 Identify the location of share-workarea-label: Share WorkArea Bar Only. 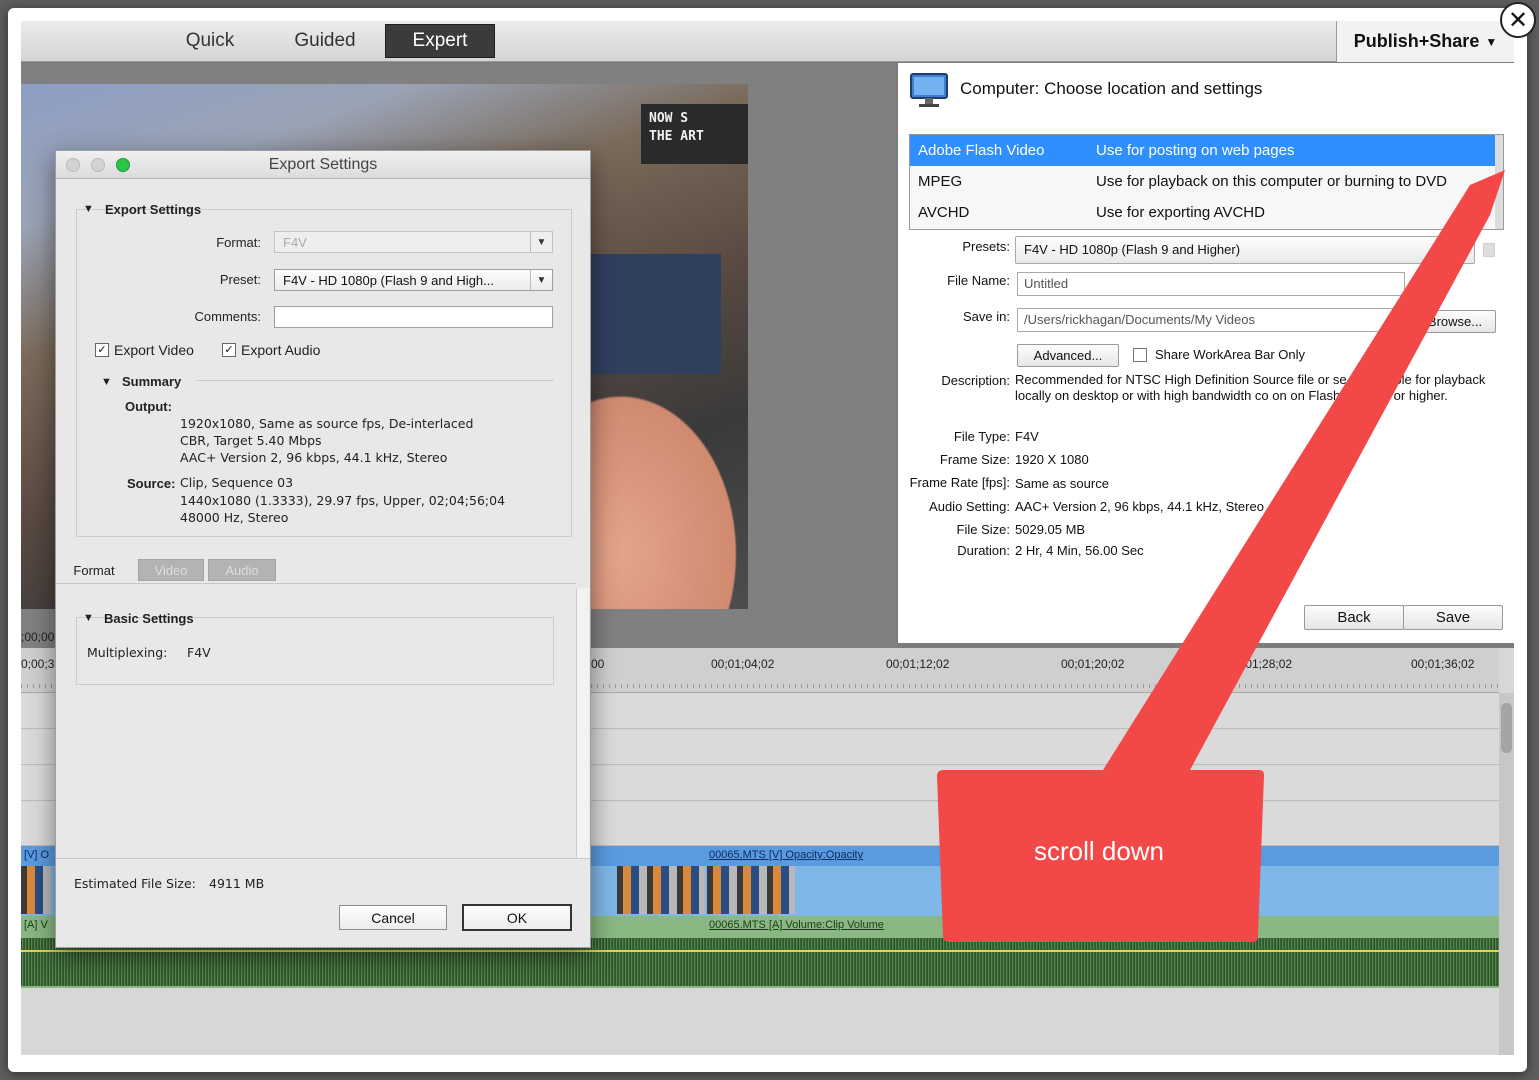
(1230, 354).